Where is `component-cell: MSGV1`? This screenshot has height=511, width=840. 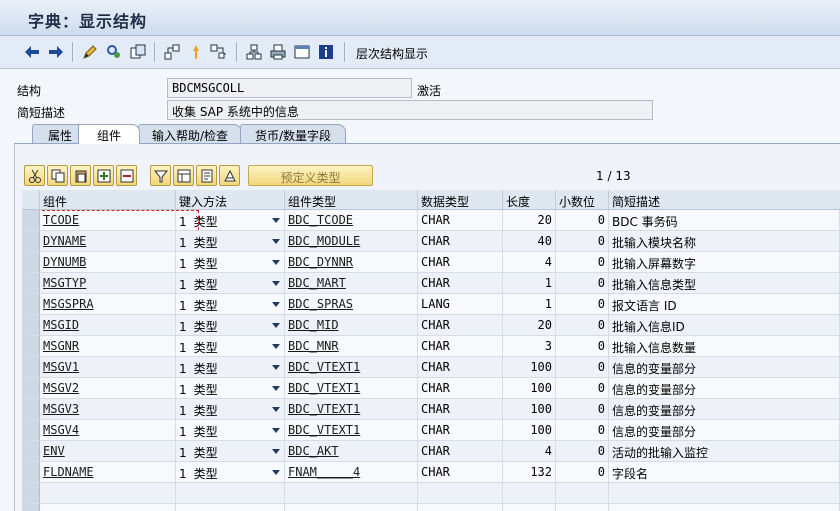
component-cell: MSGV1 is located at coordinates (108, 367).